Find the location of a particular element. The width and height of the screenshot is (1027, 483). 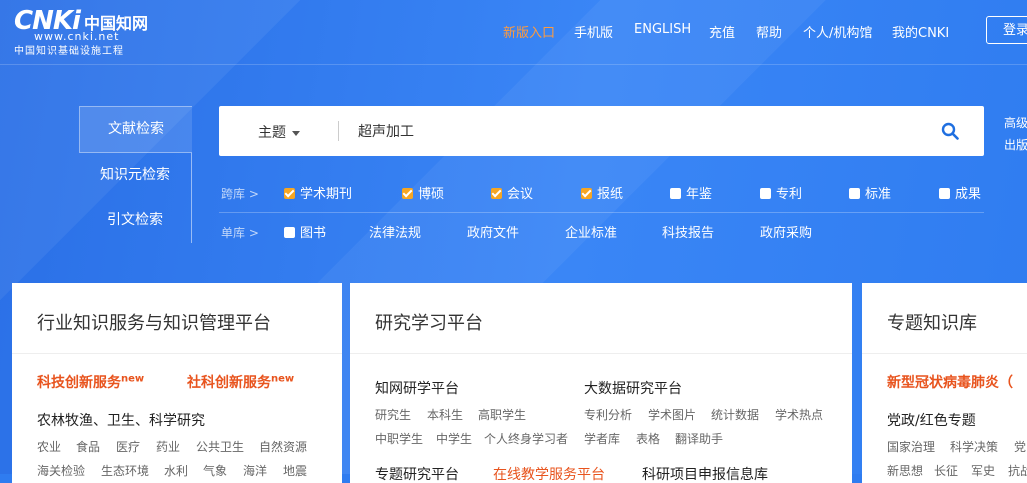

category-link: 公共卫生 is located at coordinates (220, 446).